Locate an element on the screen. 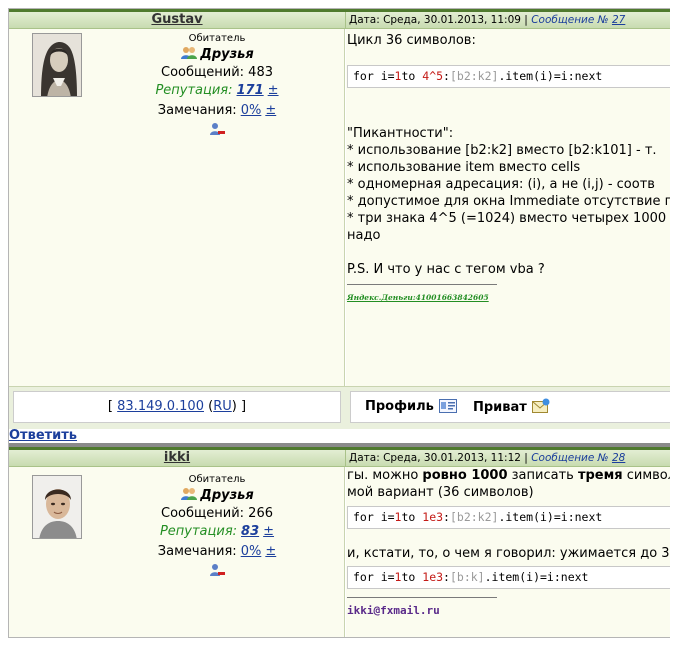  ip-link: 83.149.0.100 is located at coordinates (160, 406).